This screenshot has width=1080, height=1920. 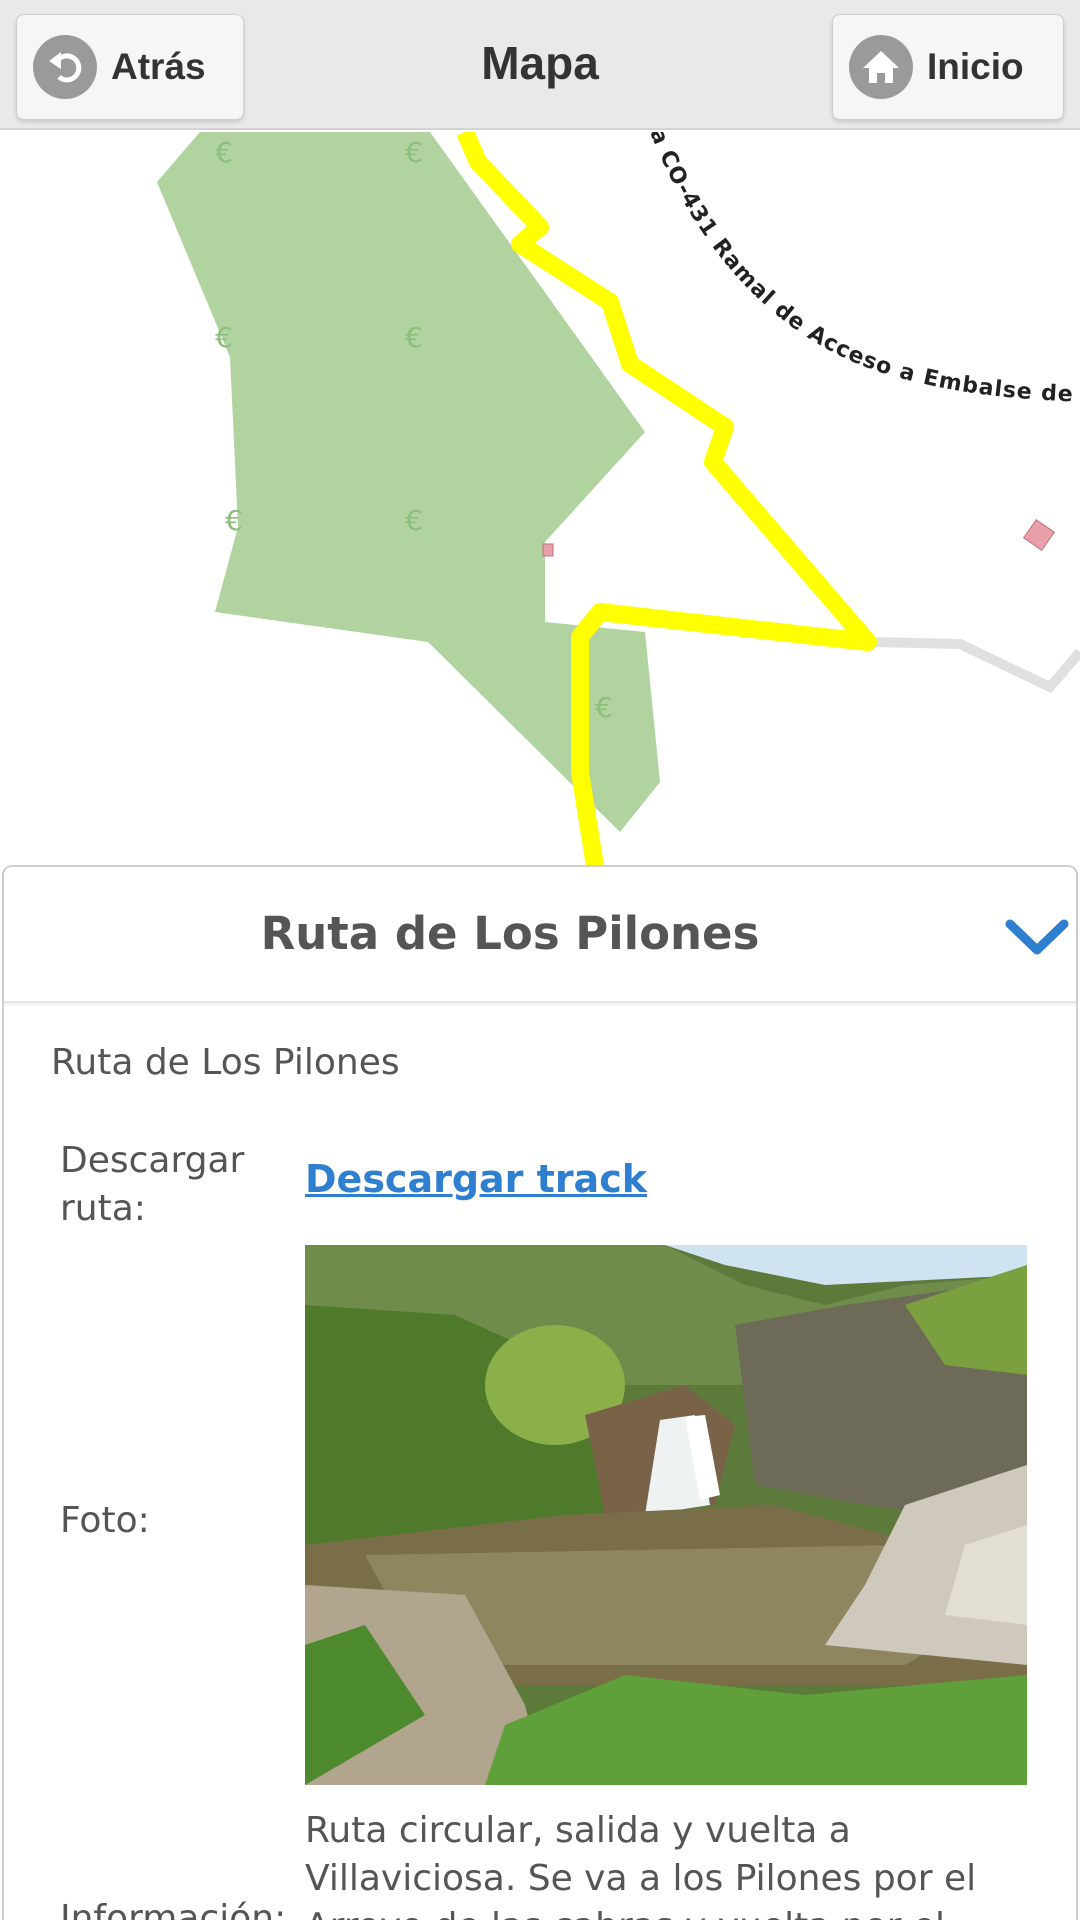 What do you see at coordinates (476, 1179) in the screenshot?
I see `download-track-link: Descargar track` at bounding box center [476, 1179].